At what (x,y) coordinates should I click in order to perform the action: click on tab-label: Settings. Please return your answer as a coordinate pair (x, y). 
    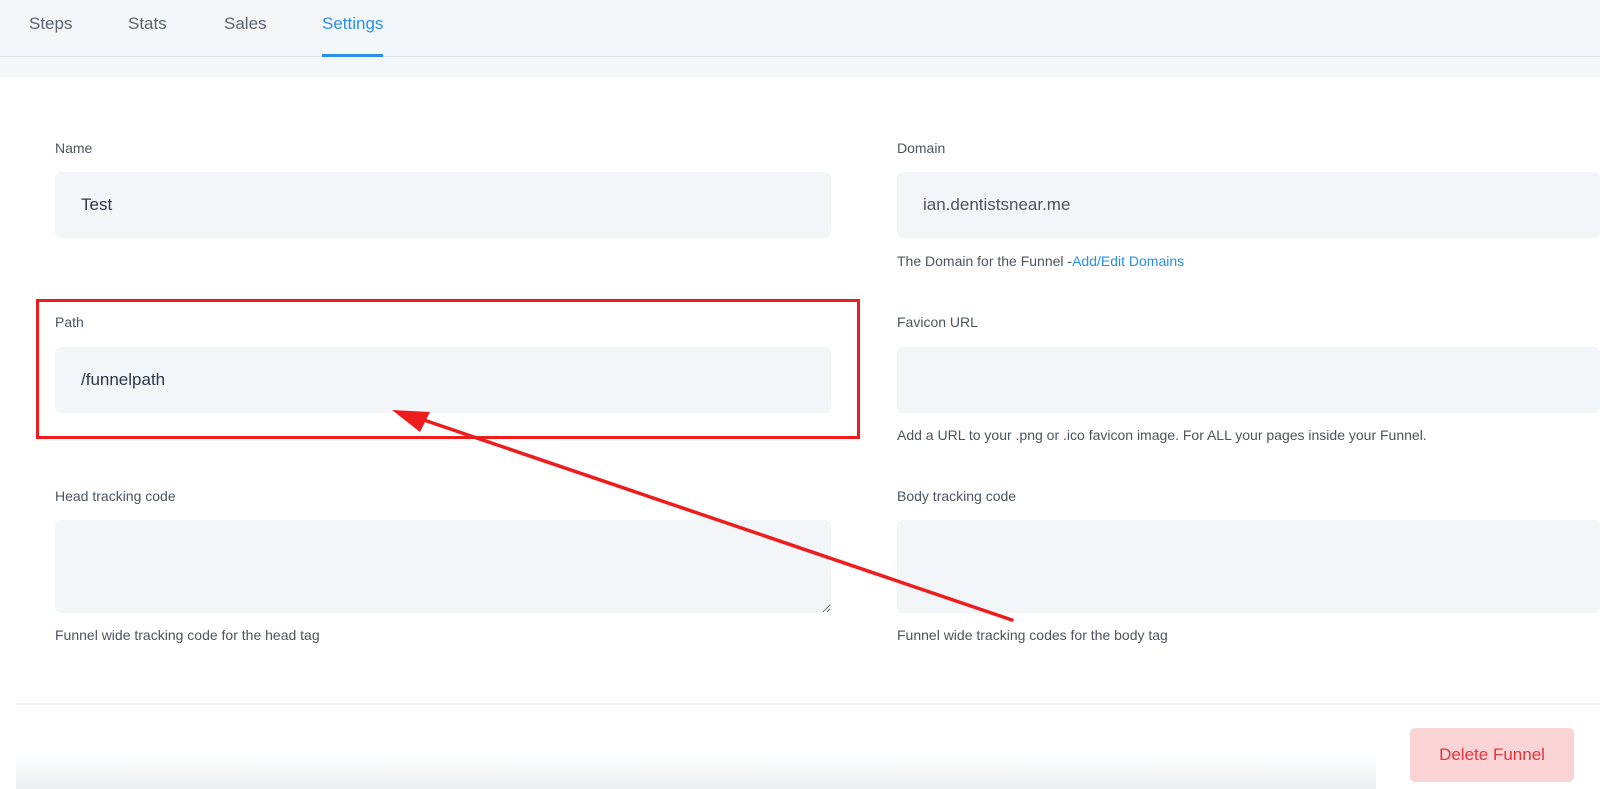
    Looking at the image, I should click on (353, 23).